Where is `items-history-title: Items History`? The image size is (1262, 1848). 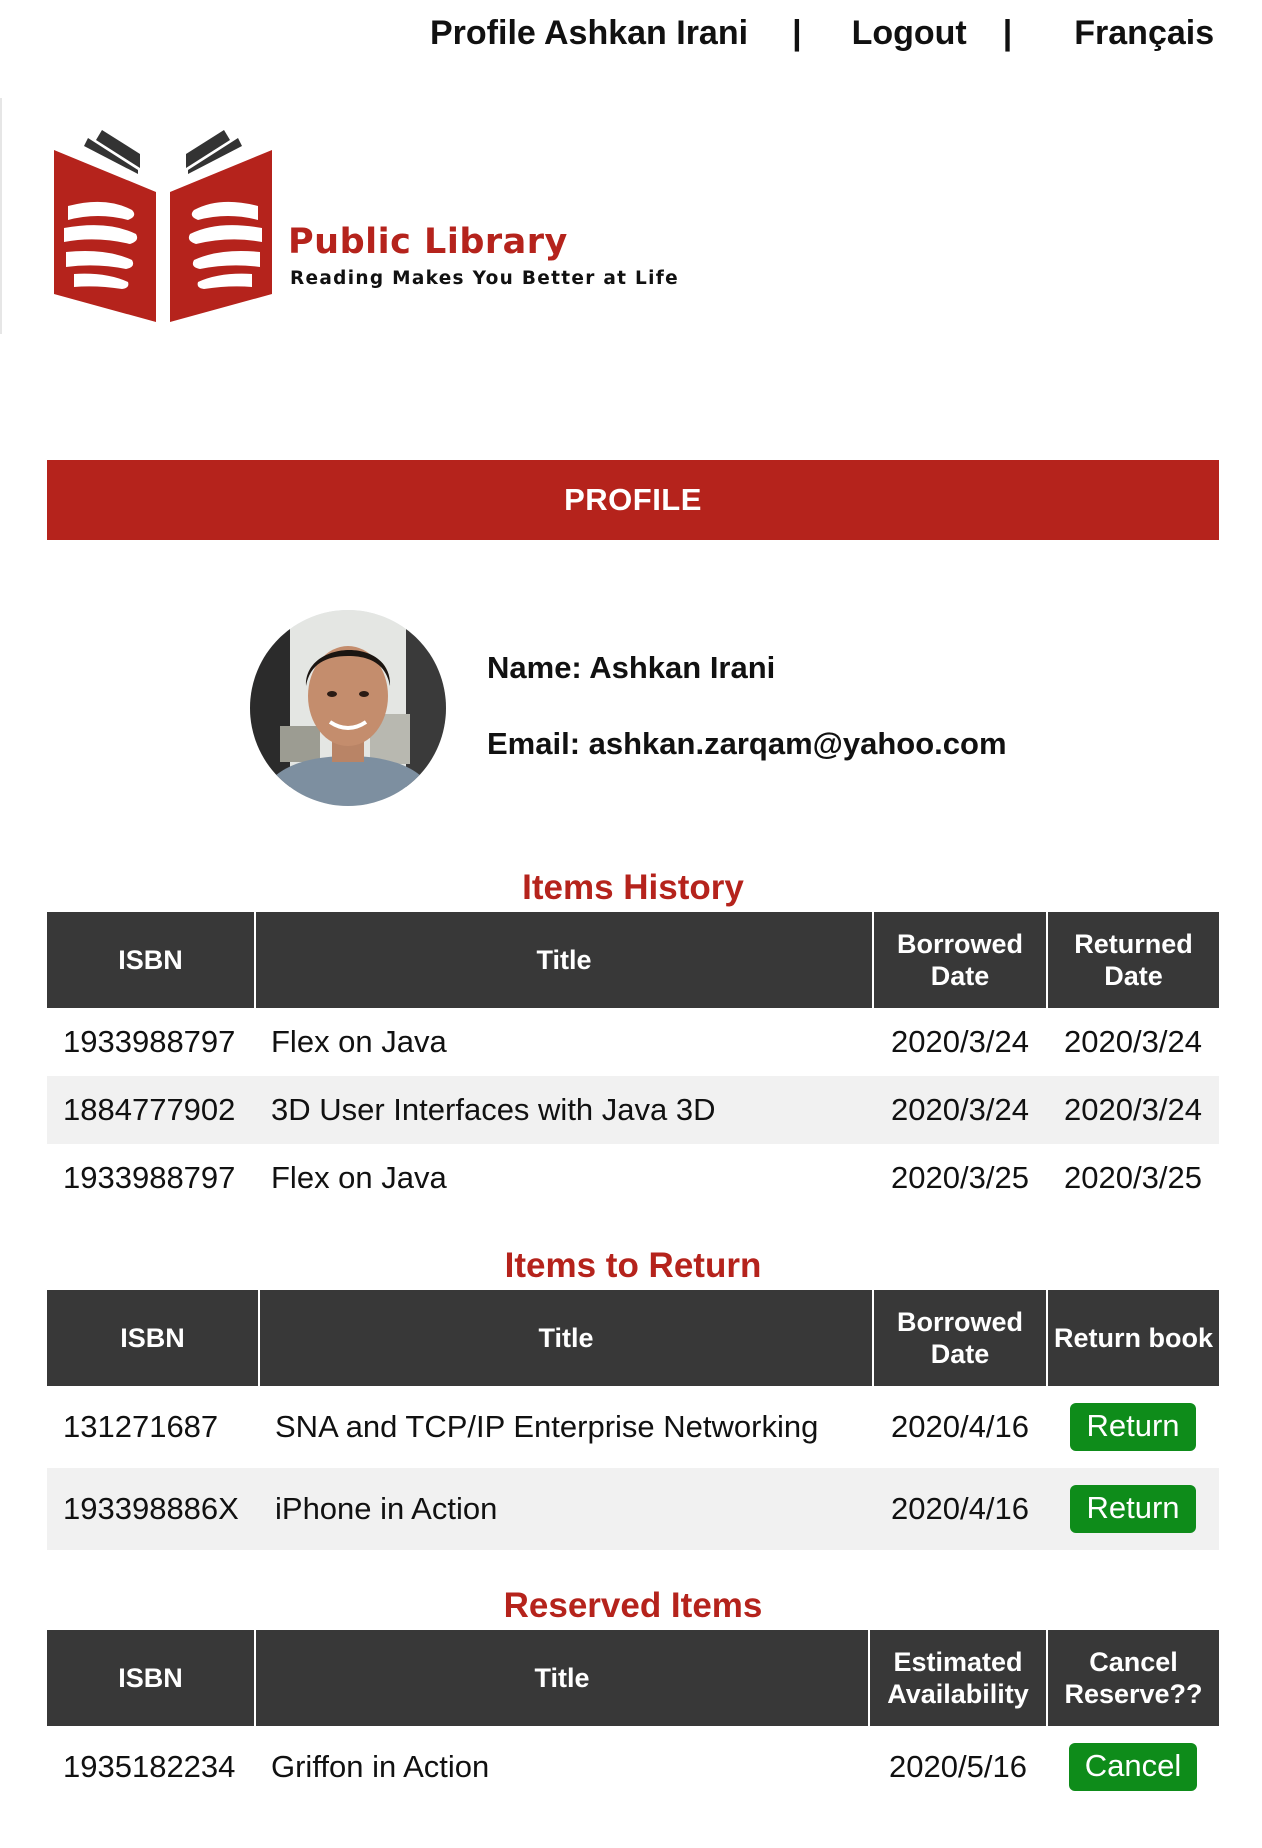
items-history-title: Items History is located at coordinates (633, 887).